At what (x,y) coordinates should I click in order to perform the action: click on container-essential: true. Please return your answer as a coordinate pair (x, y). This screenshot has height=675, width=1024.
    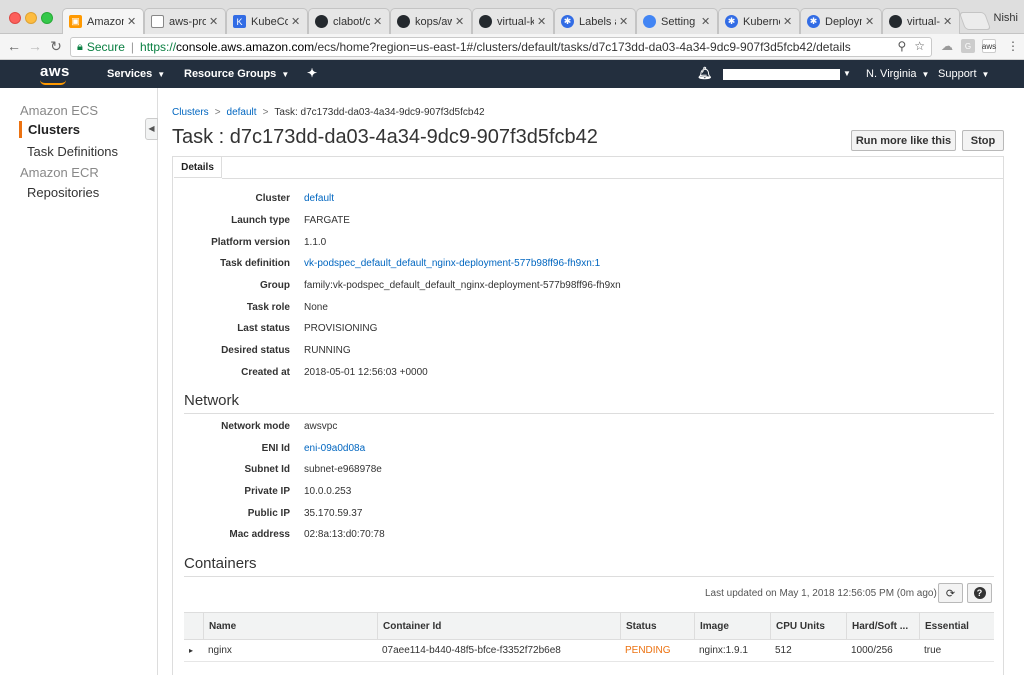
    Looking at the image, I should click on (933, 650).